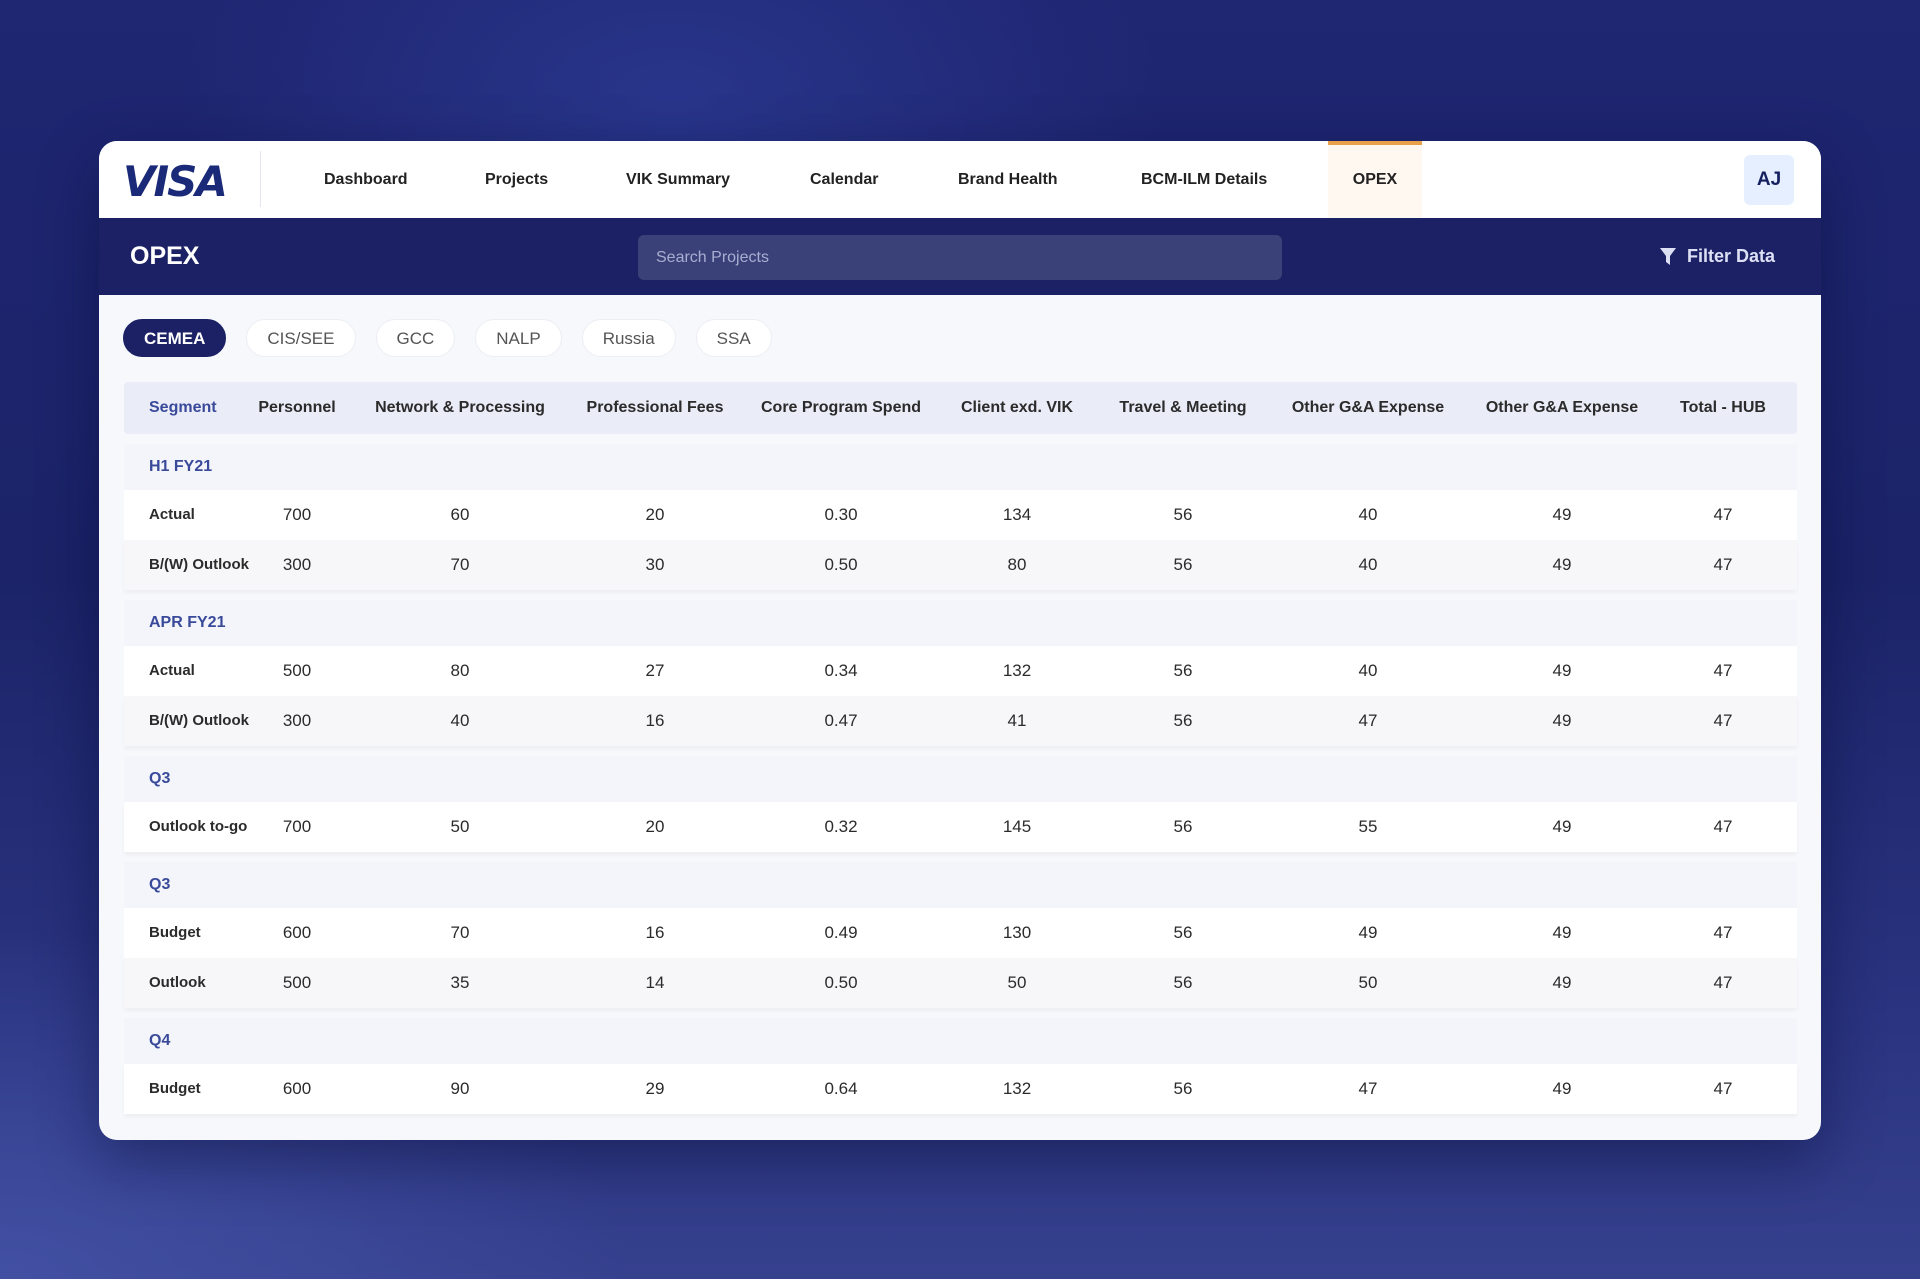  What do you see at coordinates (1204, 179) in the screenshot?
I see `nav-bcm-ilm-details: BCM-ILM Details` at bounding box center [1204, 179].